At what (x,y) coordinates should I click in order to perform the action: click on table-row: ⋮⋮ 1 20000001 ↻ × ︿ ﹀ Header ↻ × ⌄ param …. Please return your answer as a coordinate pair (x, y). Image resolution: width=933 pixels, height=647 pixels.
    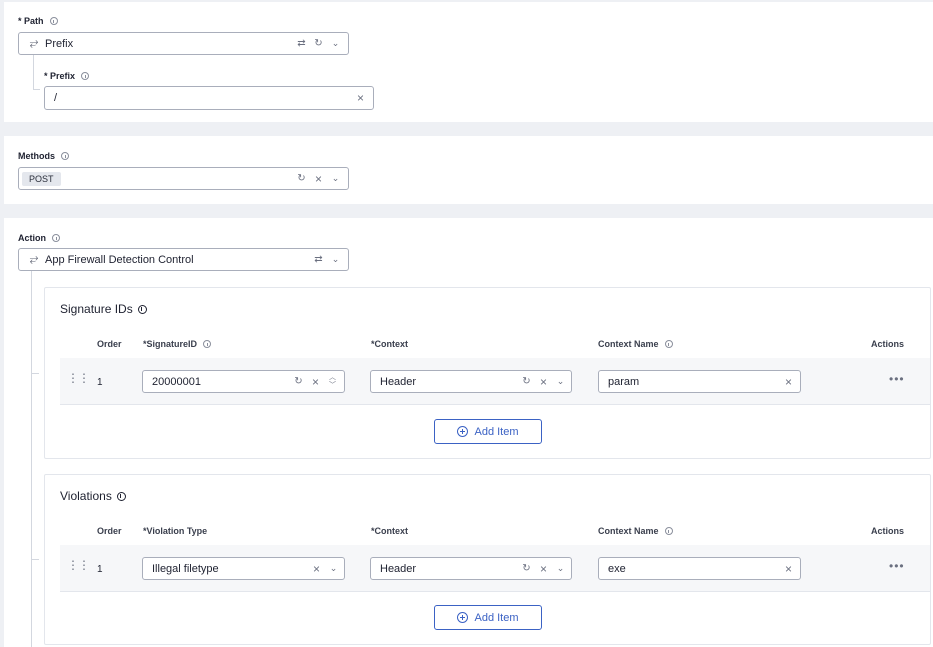
    Looking at the image, I should click on (495, 381).